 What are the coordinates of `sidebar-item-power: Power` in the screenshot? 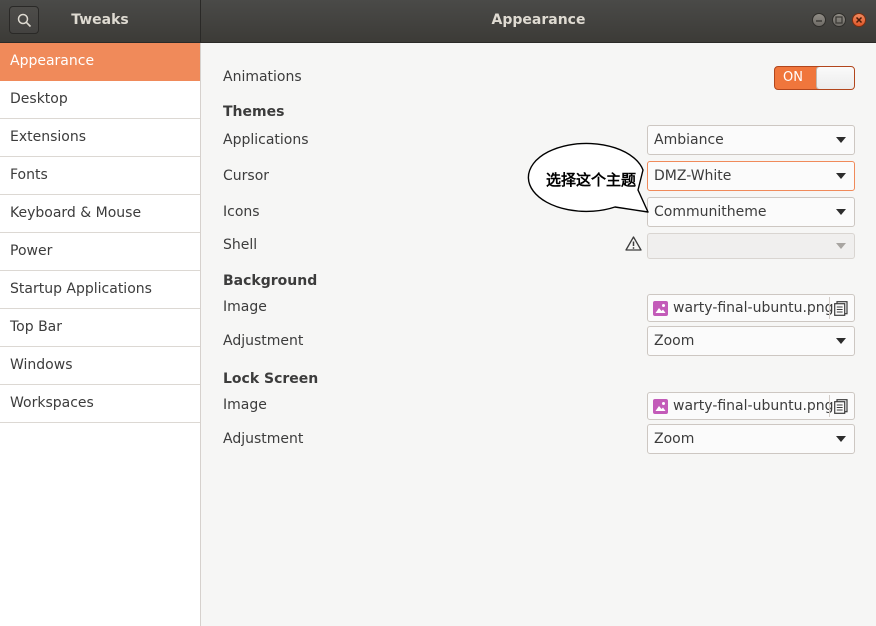 It's located at (100, 252).